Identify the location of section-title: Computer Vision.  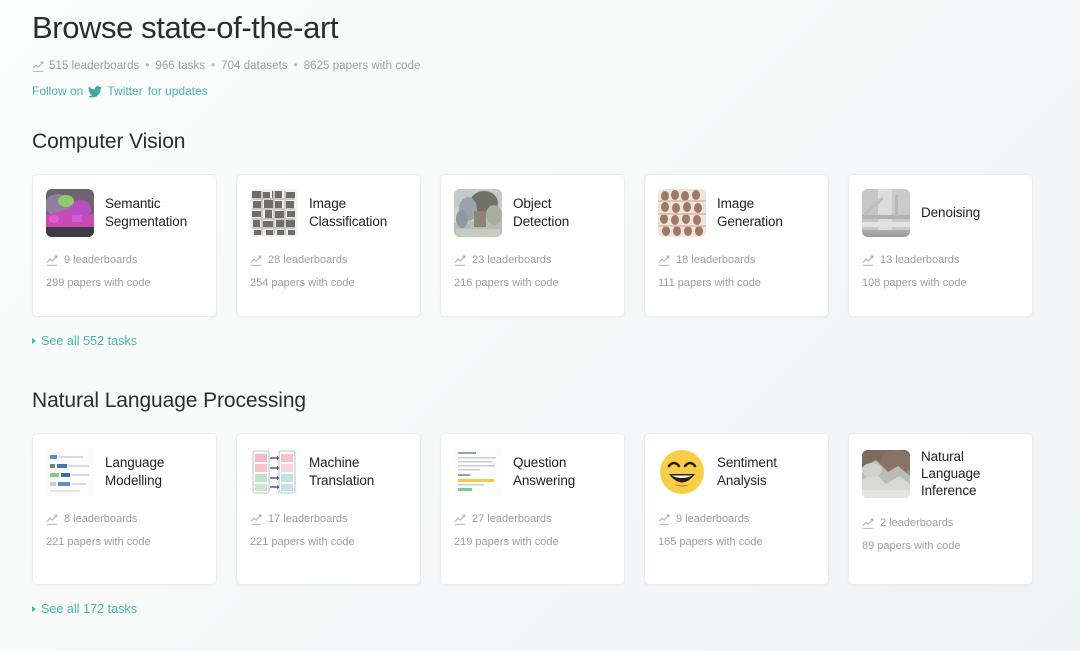
(109, 141).